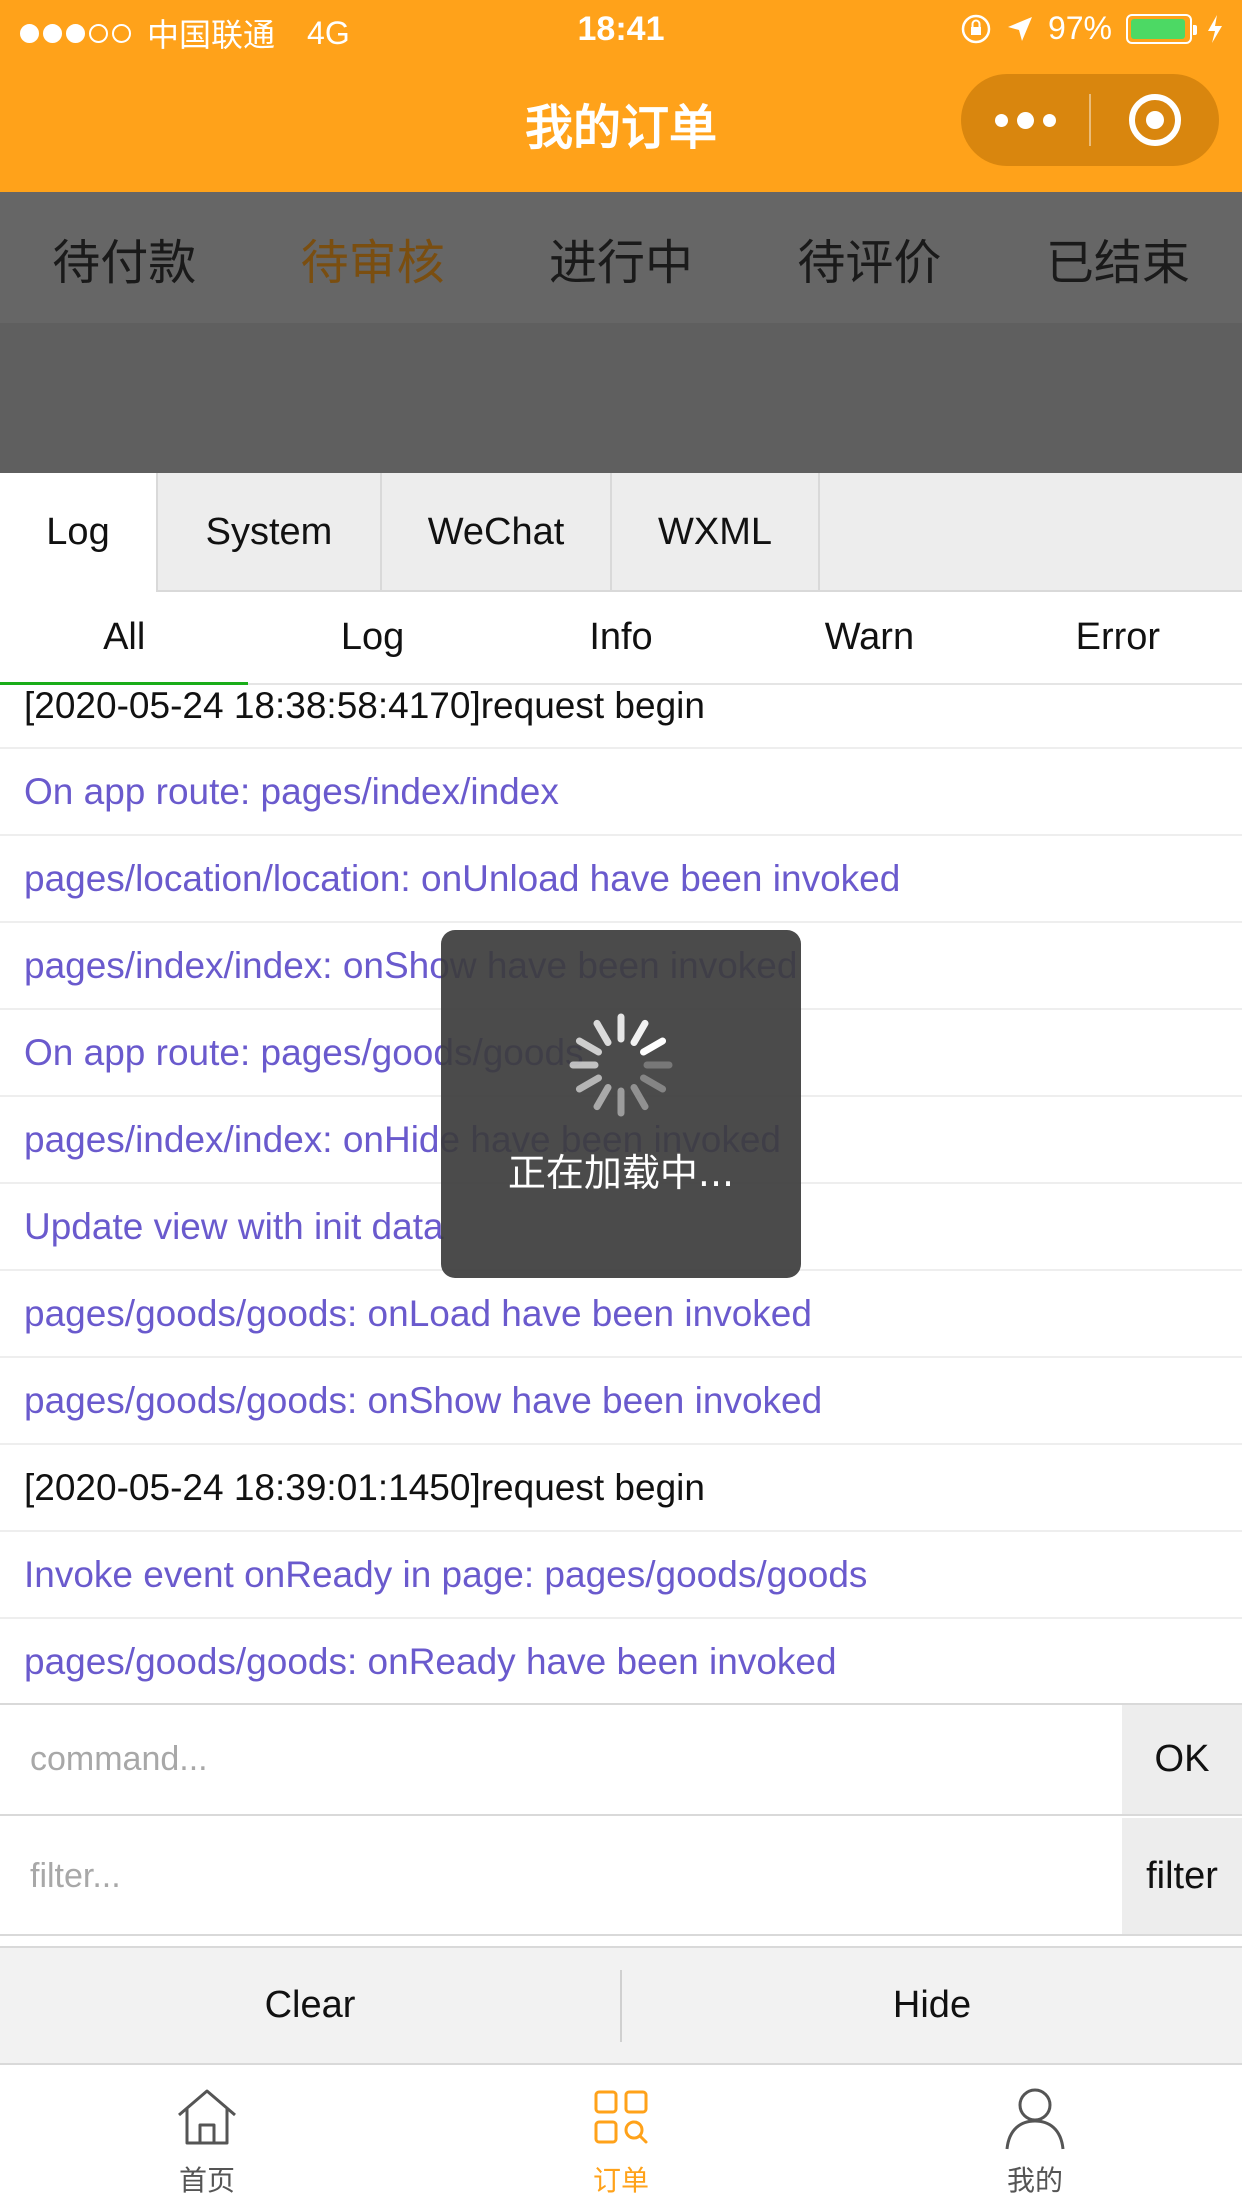 The image size is (1242, 2208). Describe the element at coordinates (310, 2005) in the screenshot. I see `clear-button: Clear` at that location.